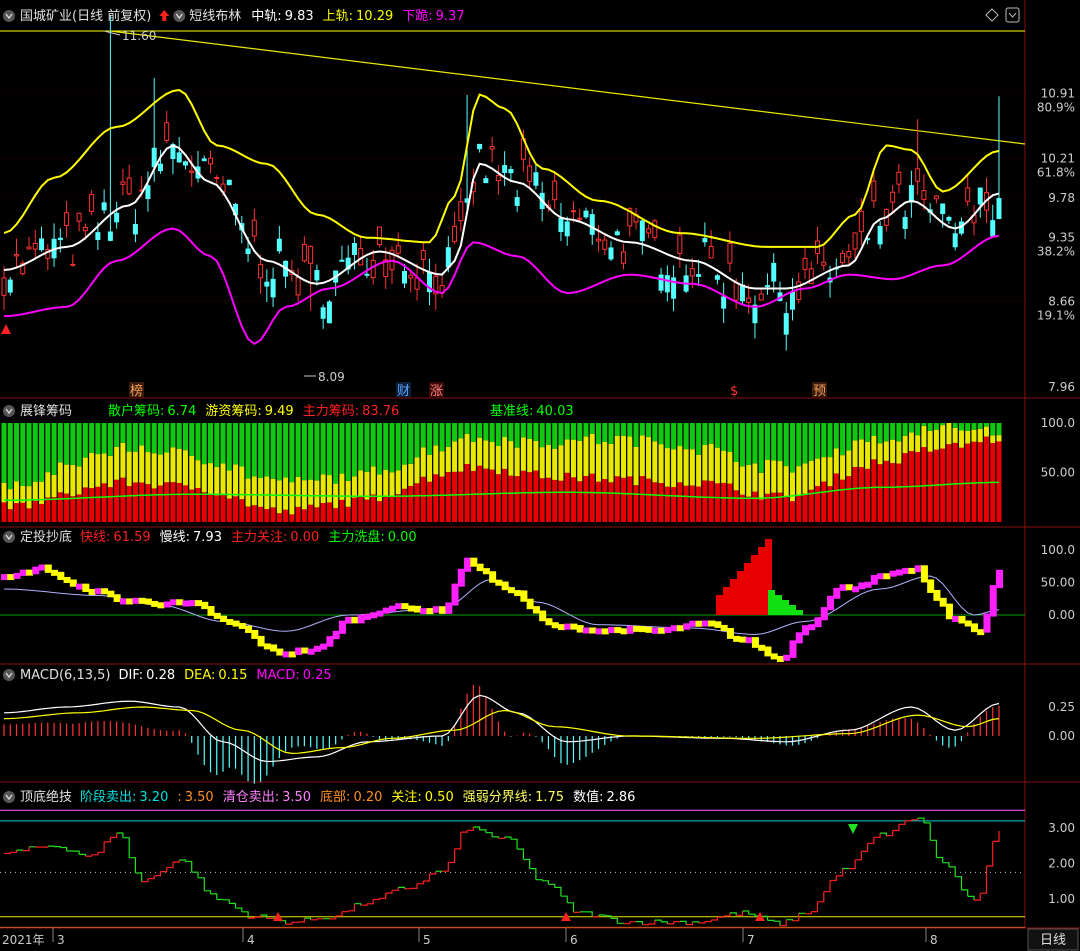 Image resolution: width=1080 pixels, height=951 pixels. I want to click on legend-value: 9.49, so click(279, 411).